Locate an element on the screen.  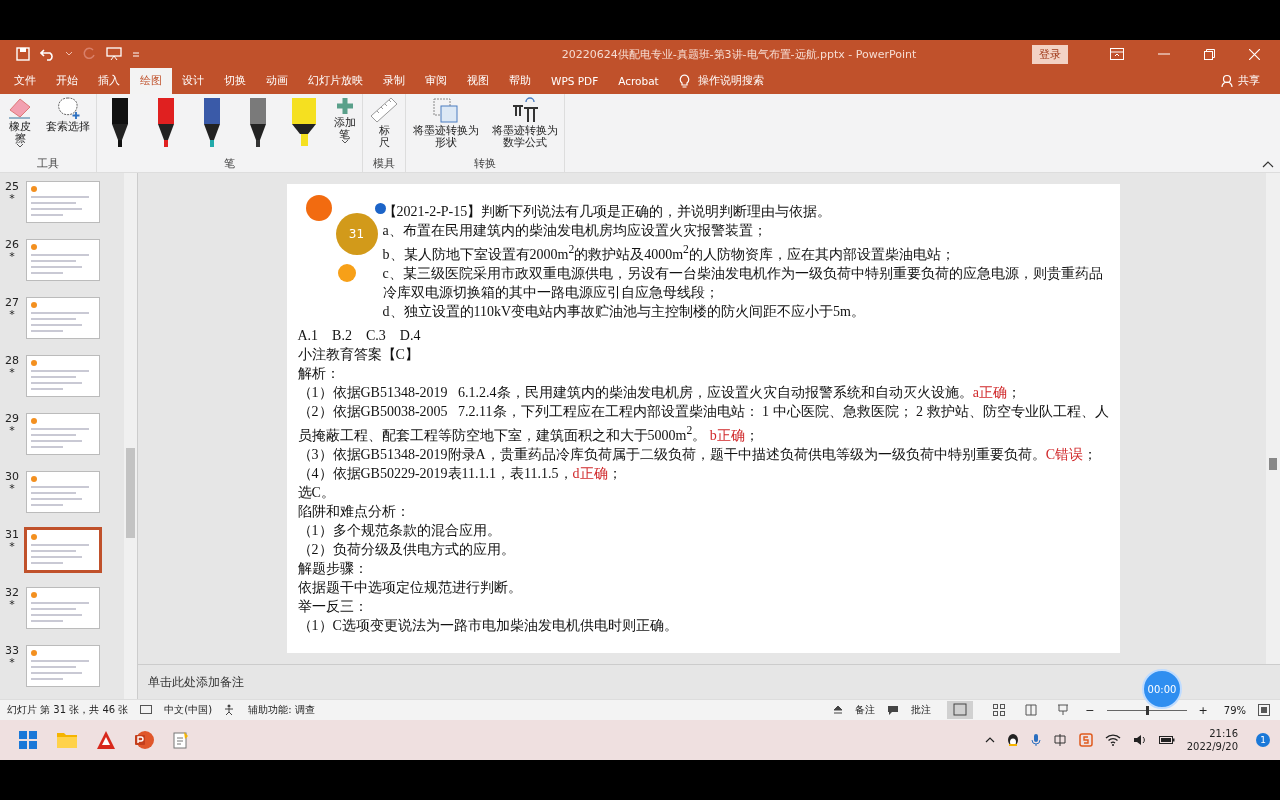
ribbon-tab: 动画 is located at coordinates (277, 81).